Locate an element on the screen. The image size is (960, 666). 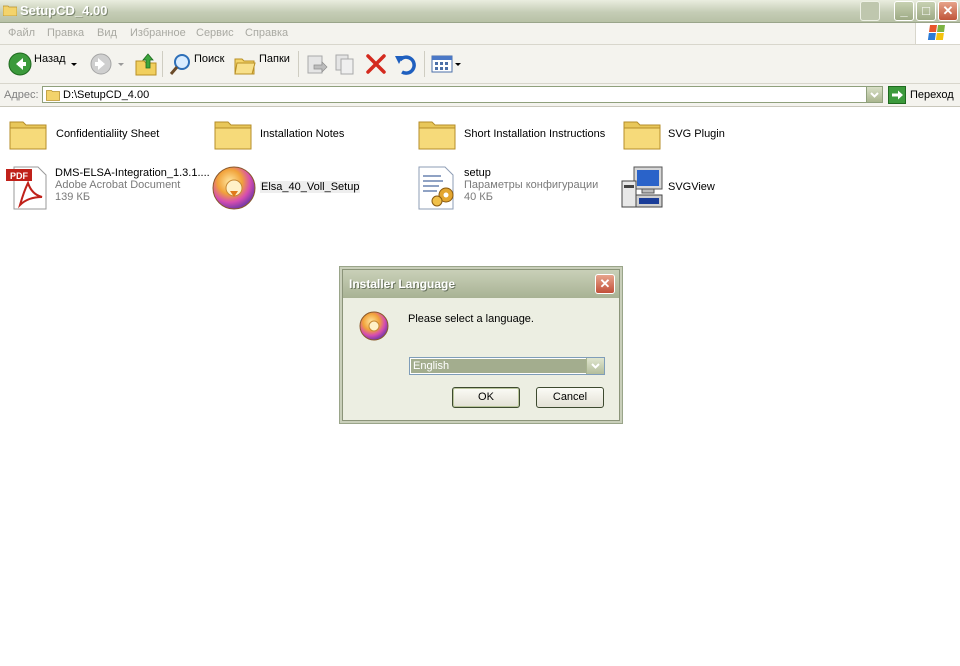
file-item-folder: Confidentialiity Sheet is located at coordinates (108, 136).